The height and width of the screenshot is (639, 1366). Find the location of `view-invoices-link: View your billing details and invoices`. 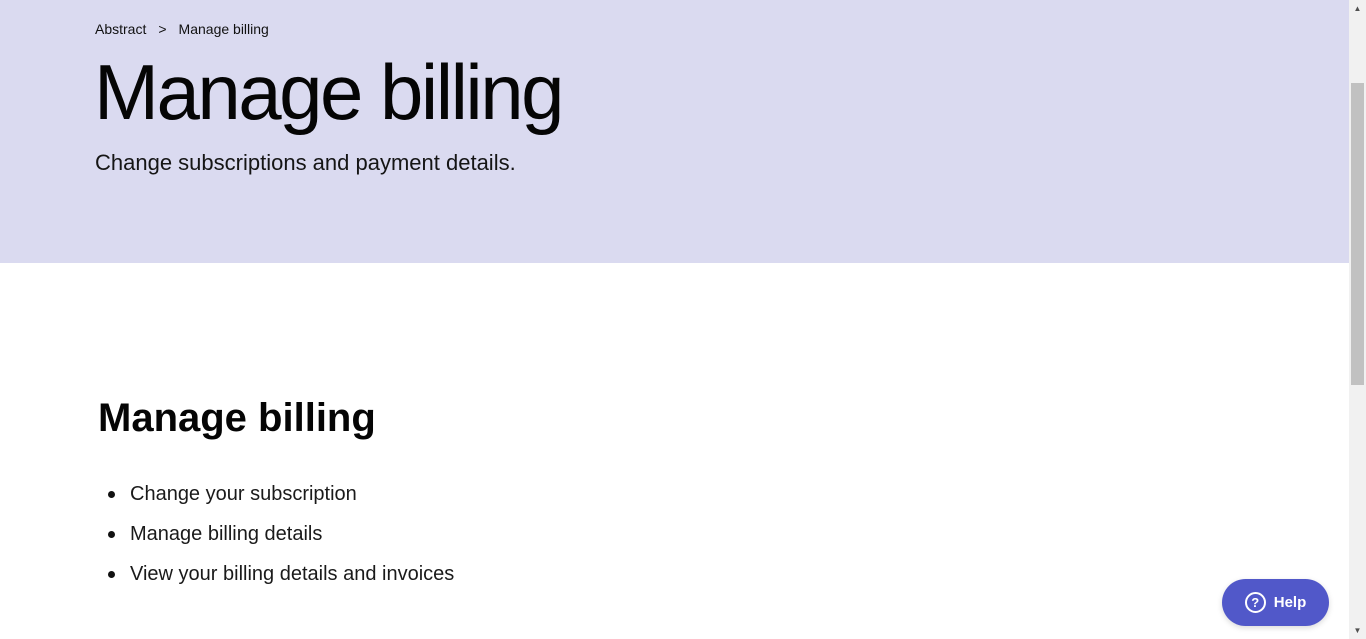

view-invoices-link: View your billing details and invoices is located at coordinates (292, 574).